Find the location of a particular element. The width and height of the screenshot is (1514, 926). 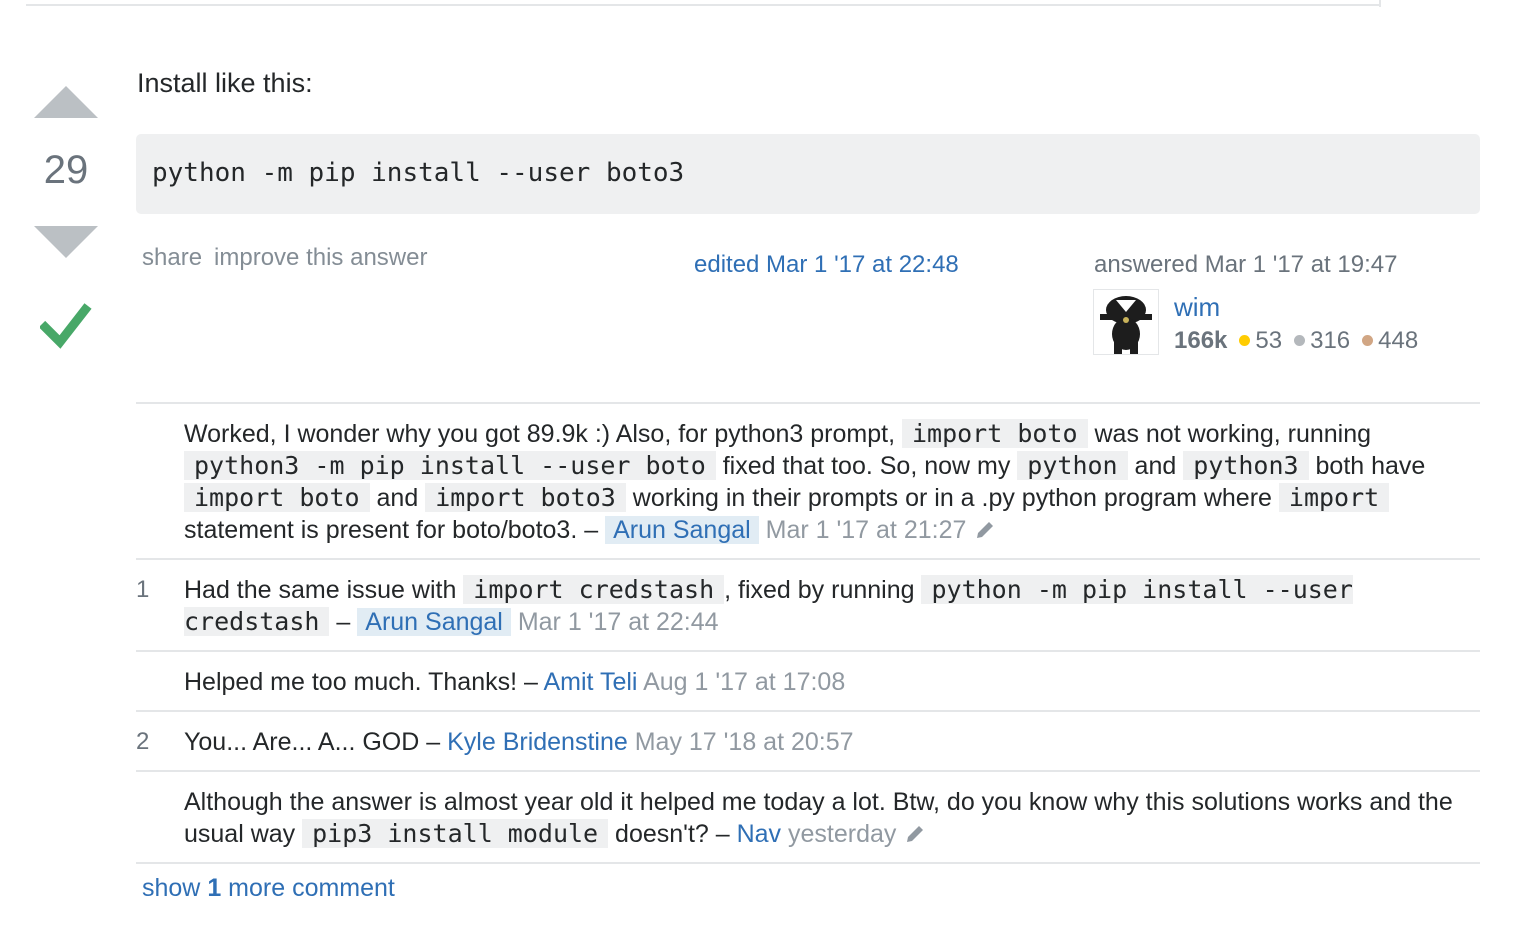

comment-score: 2 is located at coordinates (143, 741).